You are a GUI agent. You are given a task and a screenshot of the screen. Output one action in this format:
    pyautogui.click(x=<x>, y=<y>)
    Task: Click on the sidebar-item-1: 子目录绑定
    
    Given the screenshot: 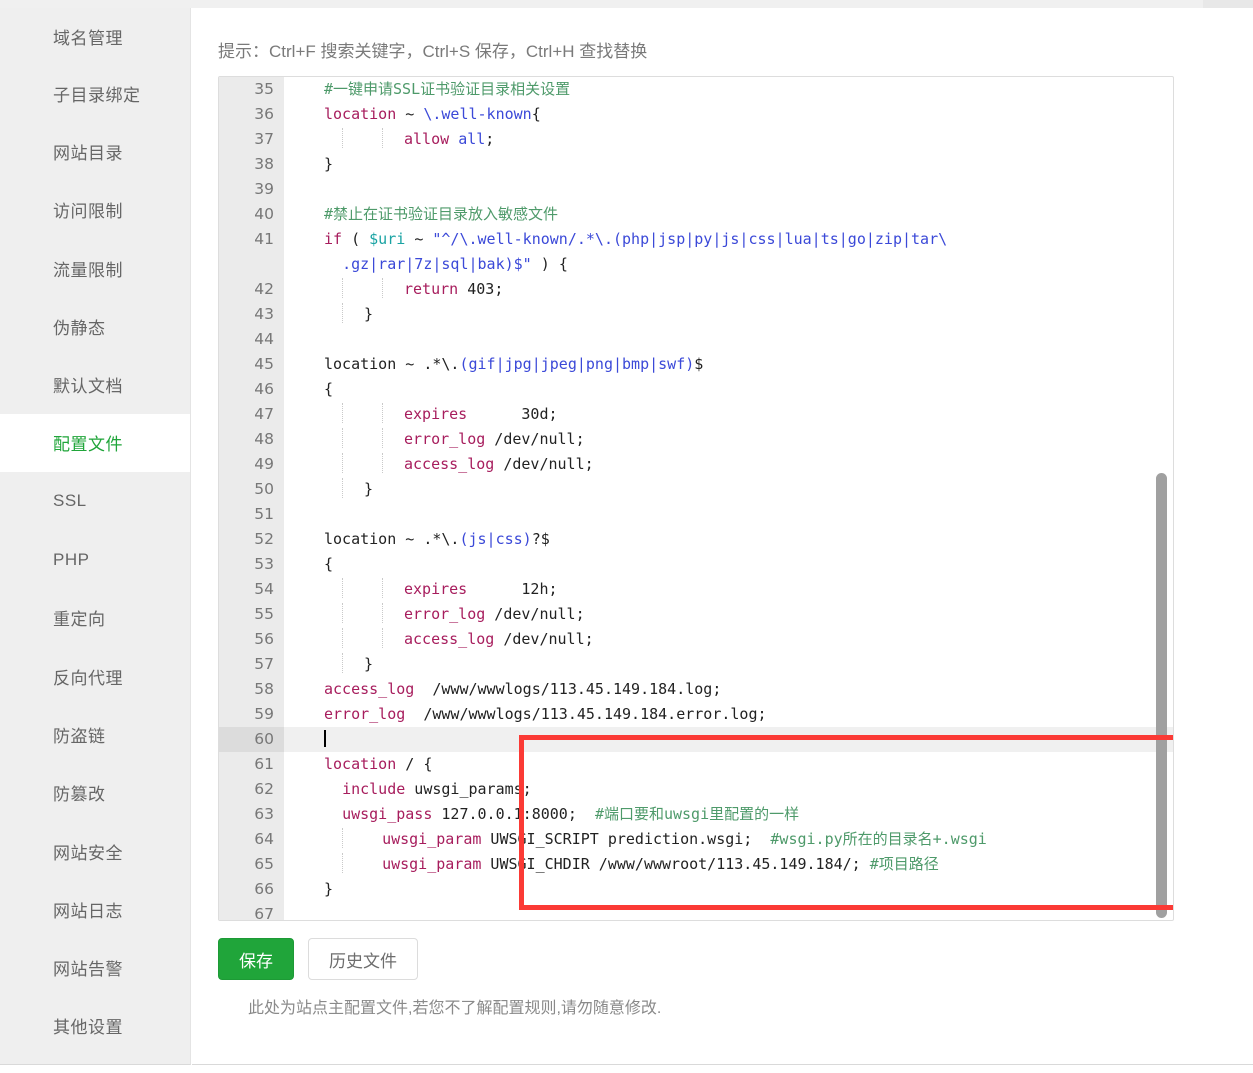 What is the action you would take?
    pyautogui.click(x=95, y=93)
    